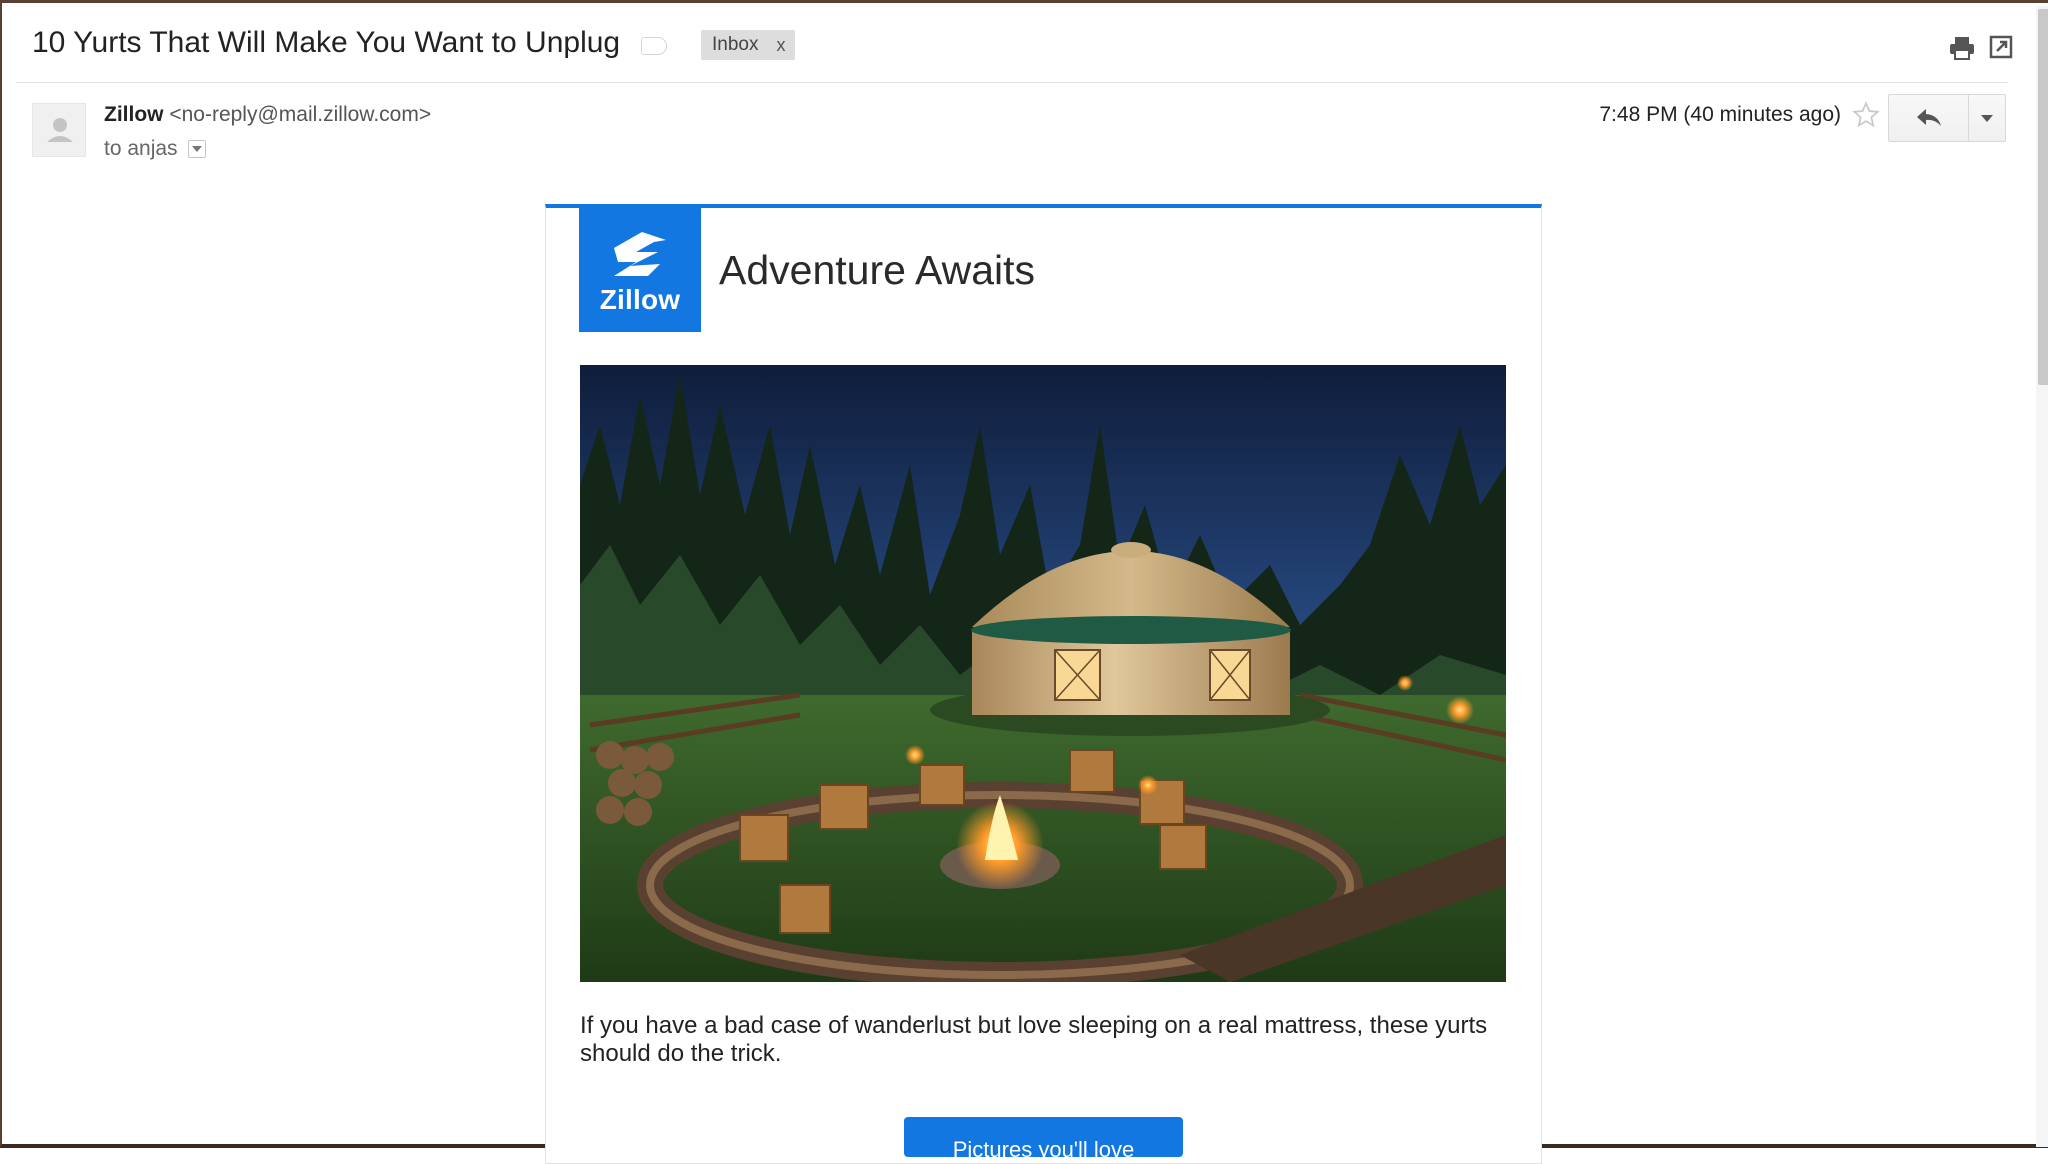 This screenshot has height=1164, width=2048. I want to click on label-name: Inbox, so click(735, 44).